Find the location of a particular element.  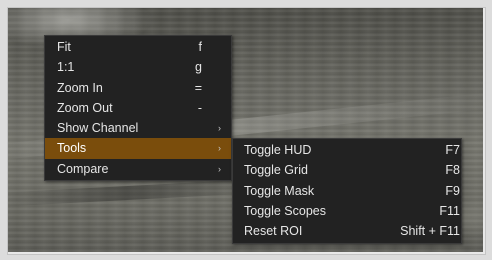

menu-item-label: Toggle HUD is located at coordinates (278, 150).